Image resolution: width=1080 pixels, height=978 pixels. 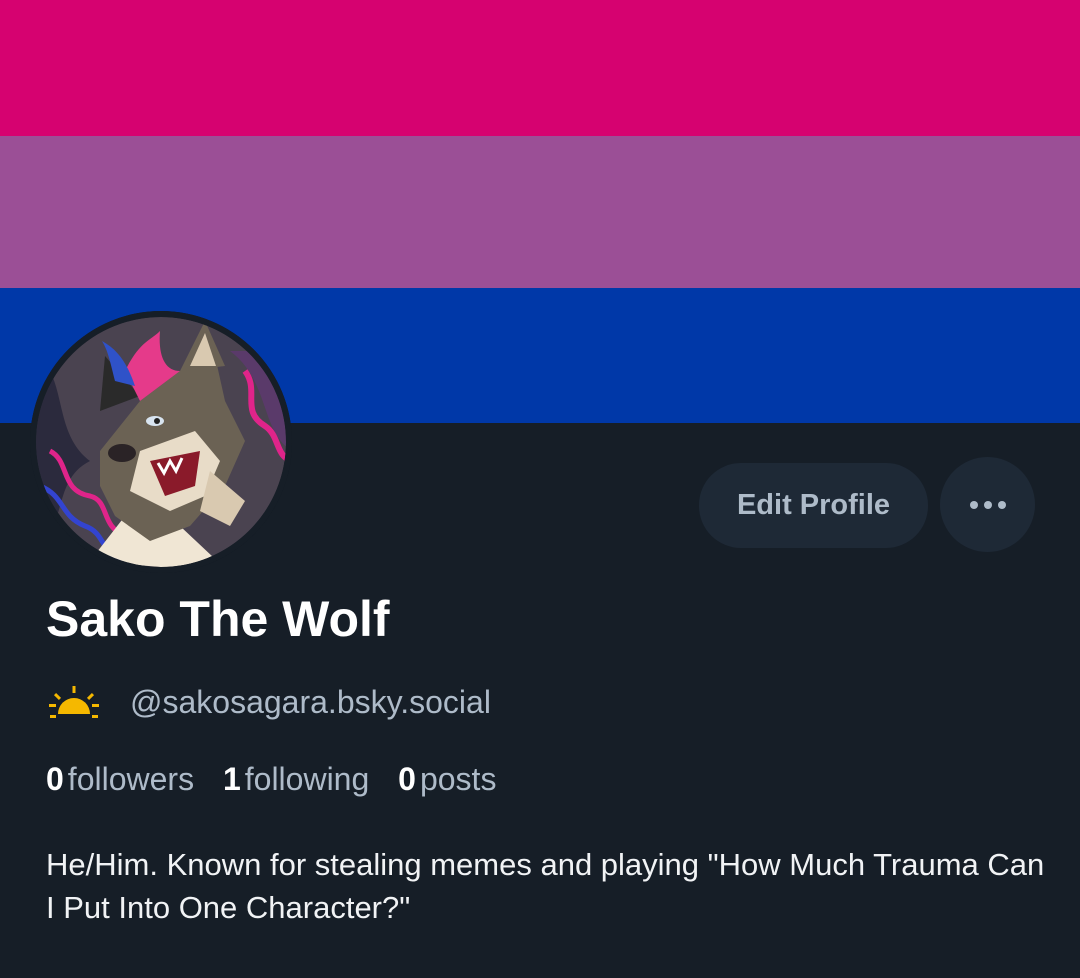 I want to click on followers-label: followers, so click(x=131, y=779).